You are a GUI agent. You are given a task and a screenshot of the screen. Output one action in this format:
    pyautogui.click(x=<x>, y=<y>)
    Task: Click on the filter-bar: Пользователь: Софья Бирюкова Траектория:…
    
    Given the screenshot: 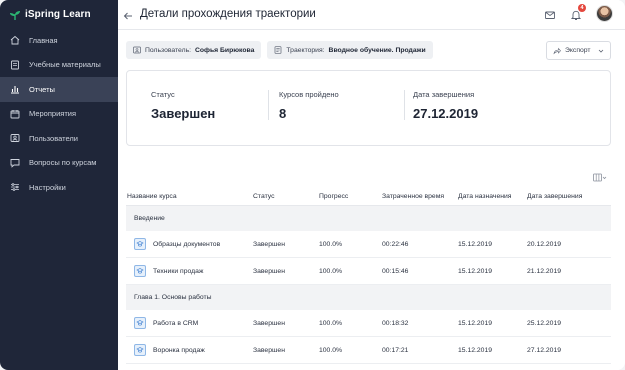 What is the action you would take?
    pyautogui.click(x=279, y=50)
    